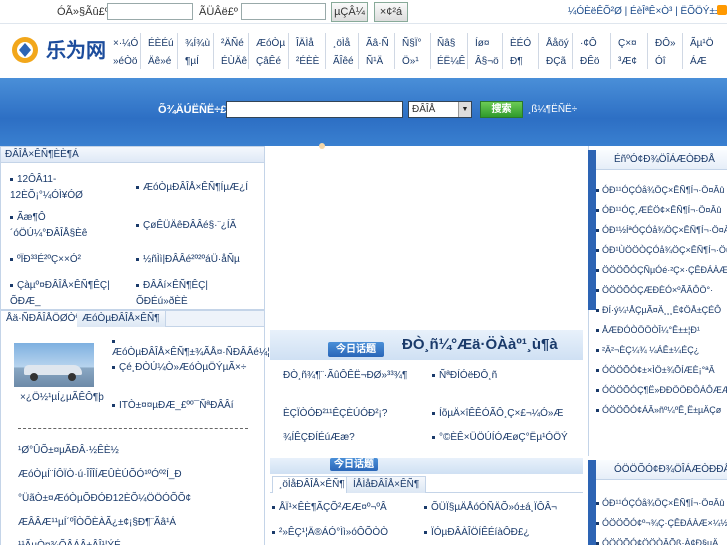 The height and width of the screenshot is (545, 727). Describe the element at coordinates (464, 109) in the screenshot. I see `chevron-down-icon: ▼` at that location.